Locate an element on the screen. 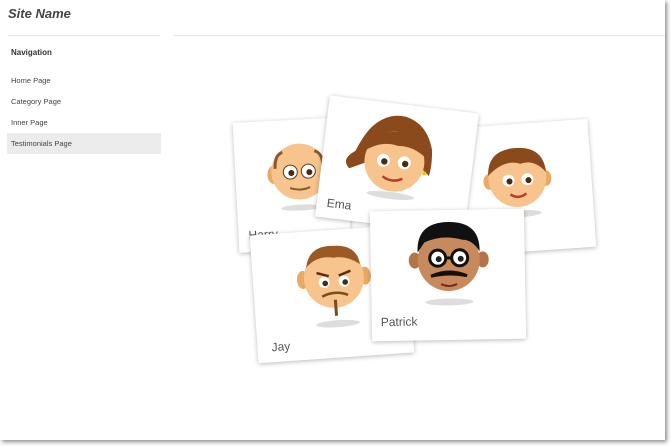  ema-avatar-icon is located at coordinates (389, 157).